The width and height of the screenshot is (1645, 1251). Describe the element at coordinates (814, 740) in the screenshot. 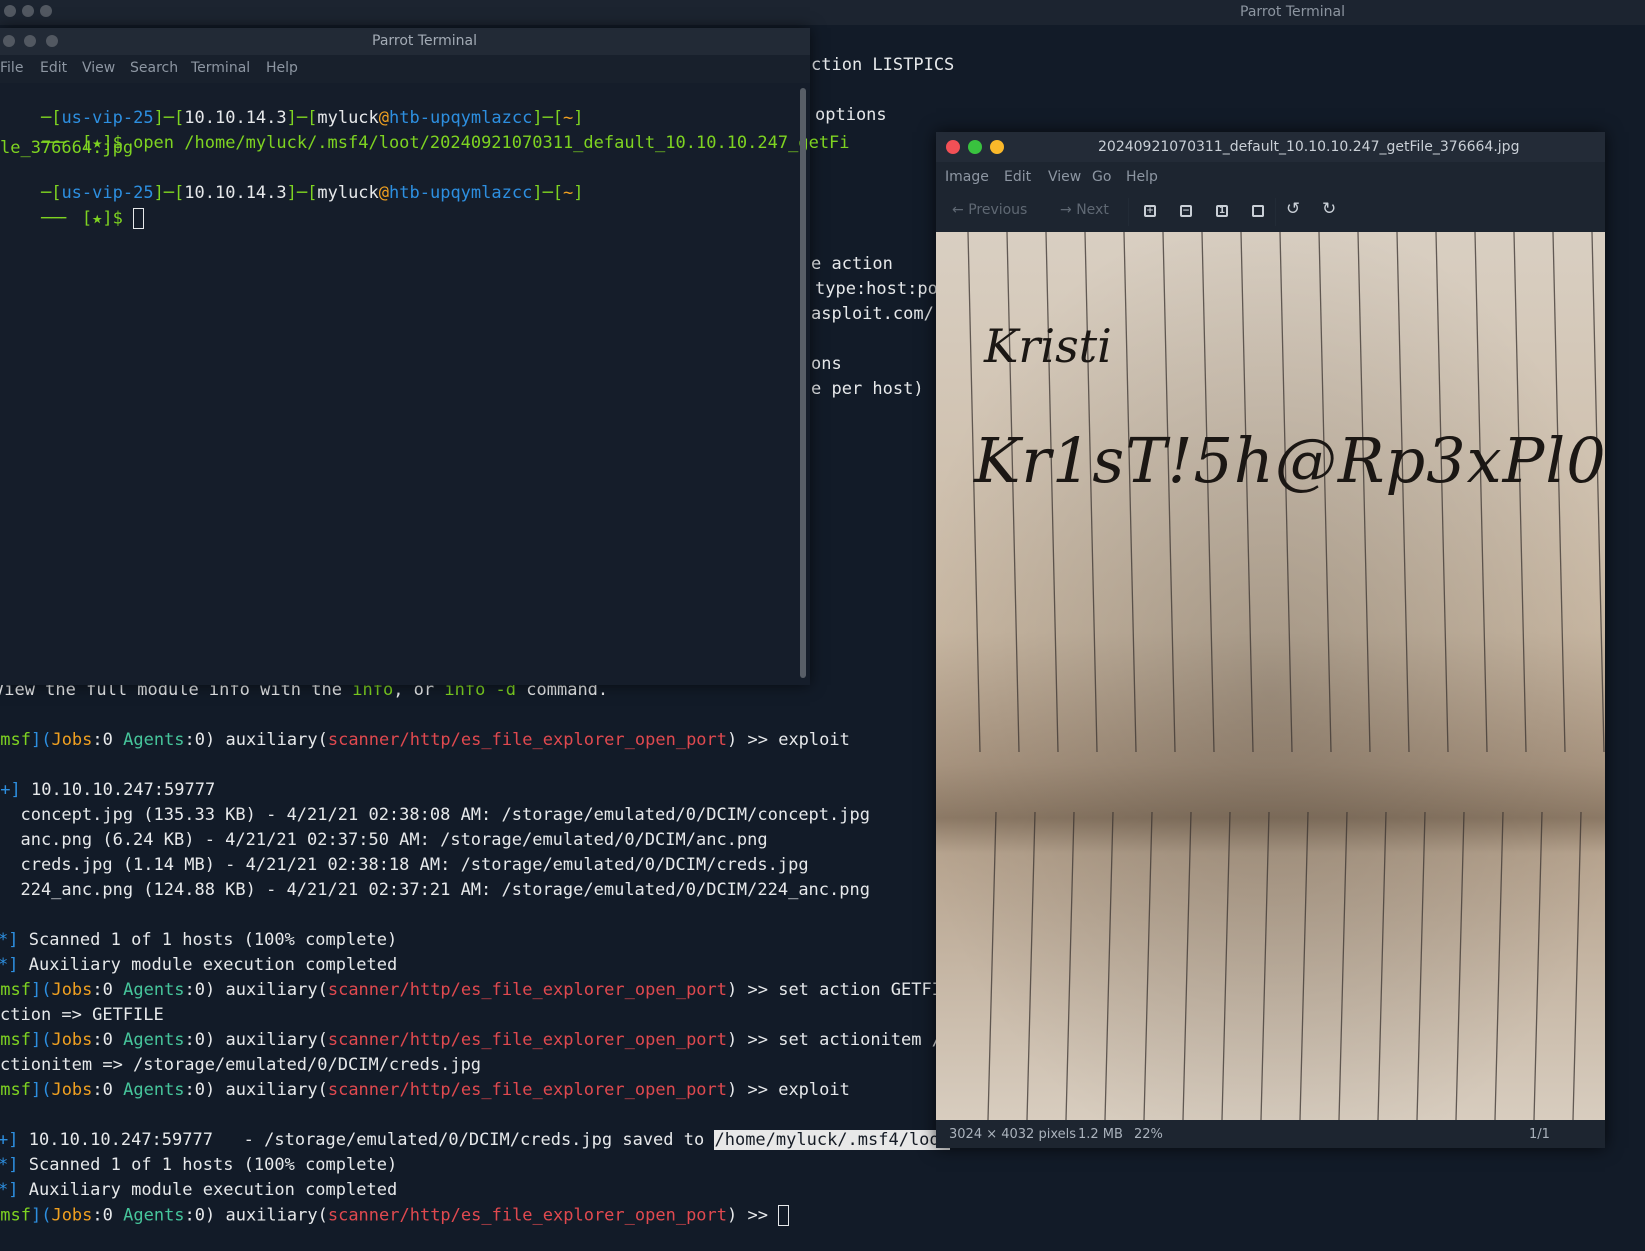

I see `msf-command: exploit` at that location.